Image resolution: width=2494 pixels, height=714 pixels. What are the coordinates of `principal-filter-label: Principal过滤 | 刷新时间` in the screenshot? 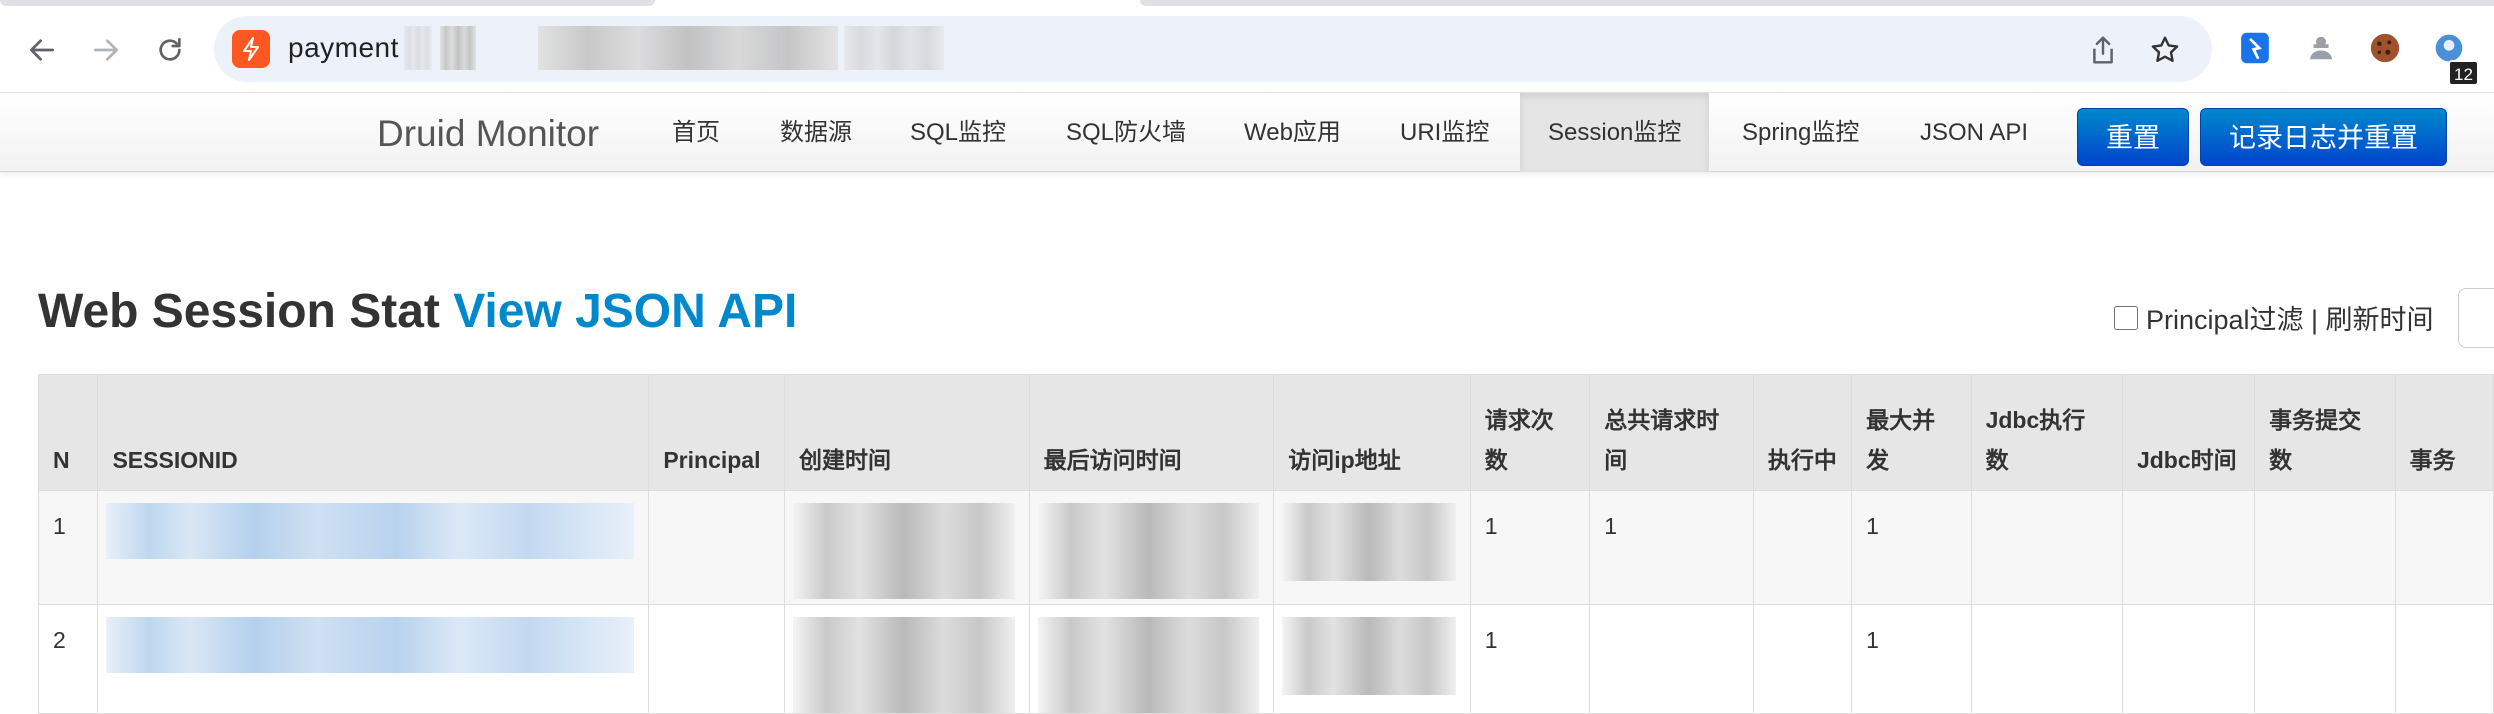 It's located at (2290, 320).